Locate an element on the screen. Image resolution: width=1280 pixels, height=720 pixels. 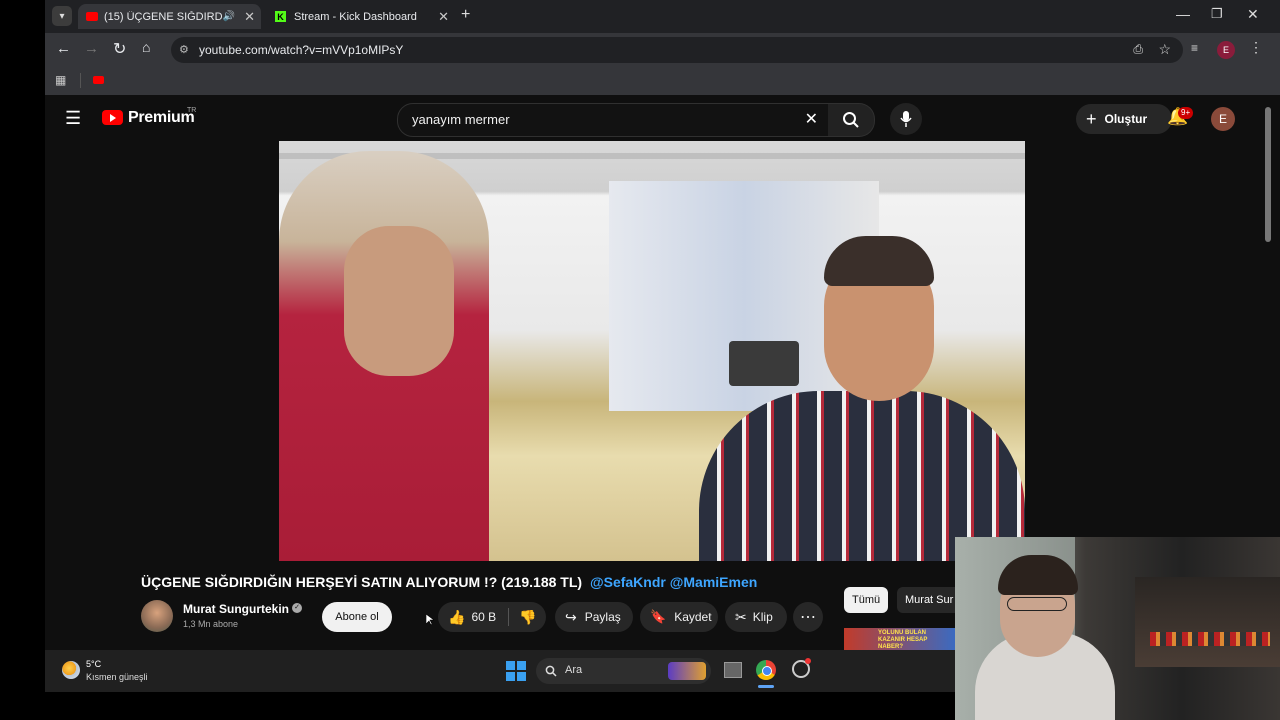
tab-kick: K Stream - Kick Dashboard ✕ is located at coordinates (361, 16).